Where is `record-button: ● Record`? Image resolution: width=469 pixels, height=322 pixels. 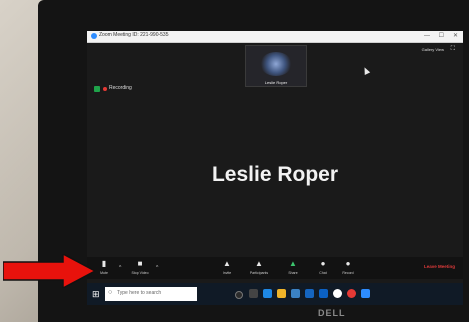
record-button: ● Record is located at coordinates (348, 267).